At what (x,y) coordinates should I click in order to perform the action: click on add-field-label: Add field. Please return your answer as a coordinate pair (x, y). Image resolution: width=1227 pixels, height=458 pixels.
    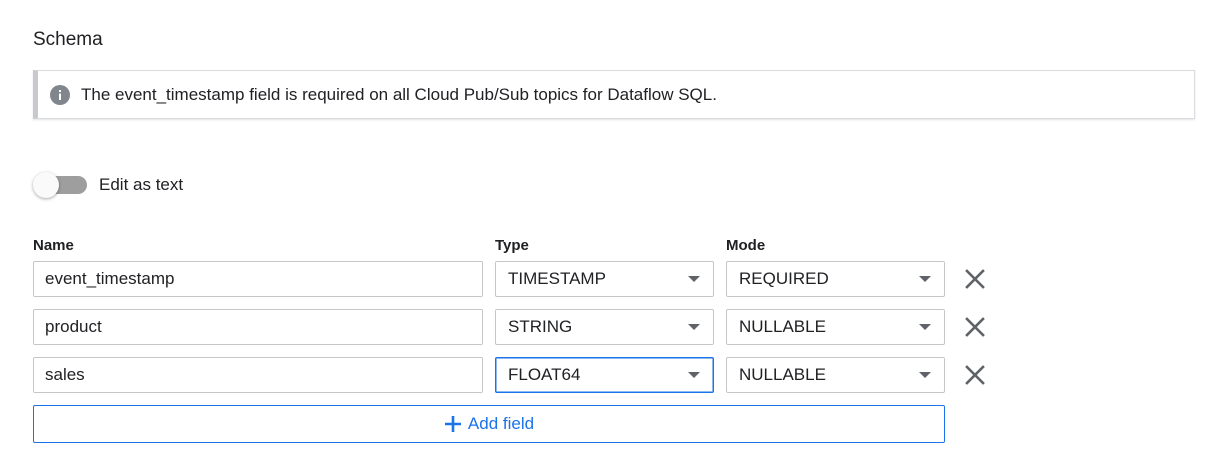
    Looking at the image, I should click on (501, 423).